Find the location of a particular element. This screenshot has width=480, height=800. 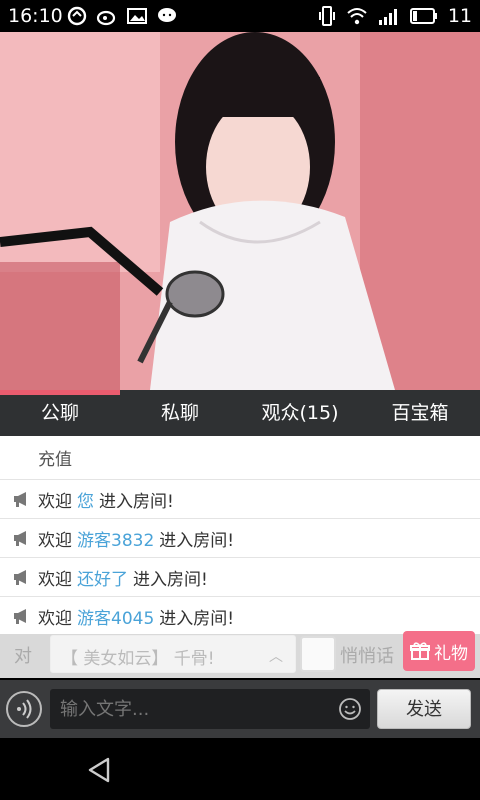

tab-audience: 观众(15) is located at coordinates (300, 413).